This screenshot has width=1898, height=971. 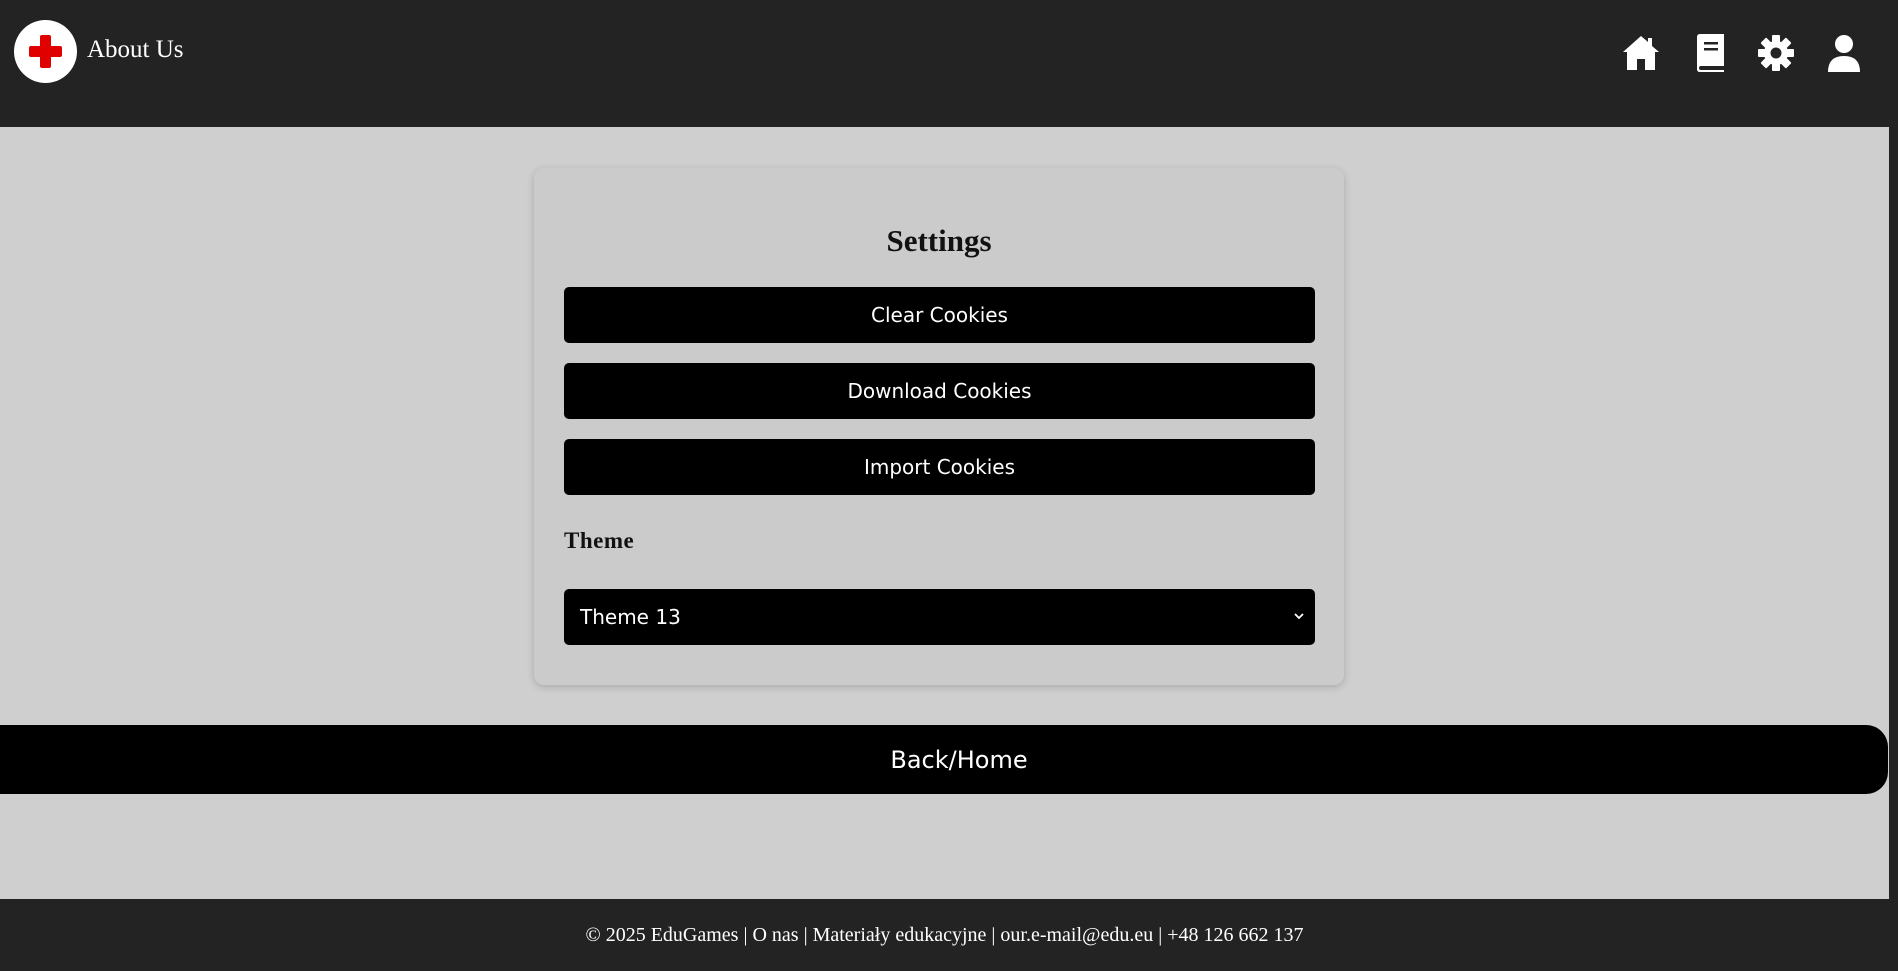 I want to click on import-cookies-button: Import Cookies, so click(x=939, y=467).